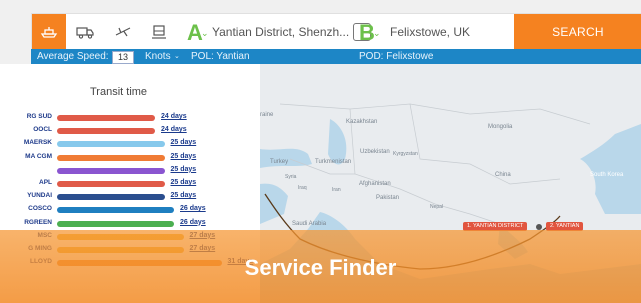  What do you see at coordinates (309, 224) in the screenshot?
I see `map-label: Saudi Arabia` at bounding box center [309, 224].